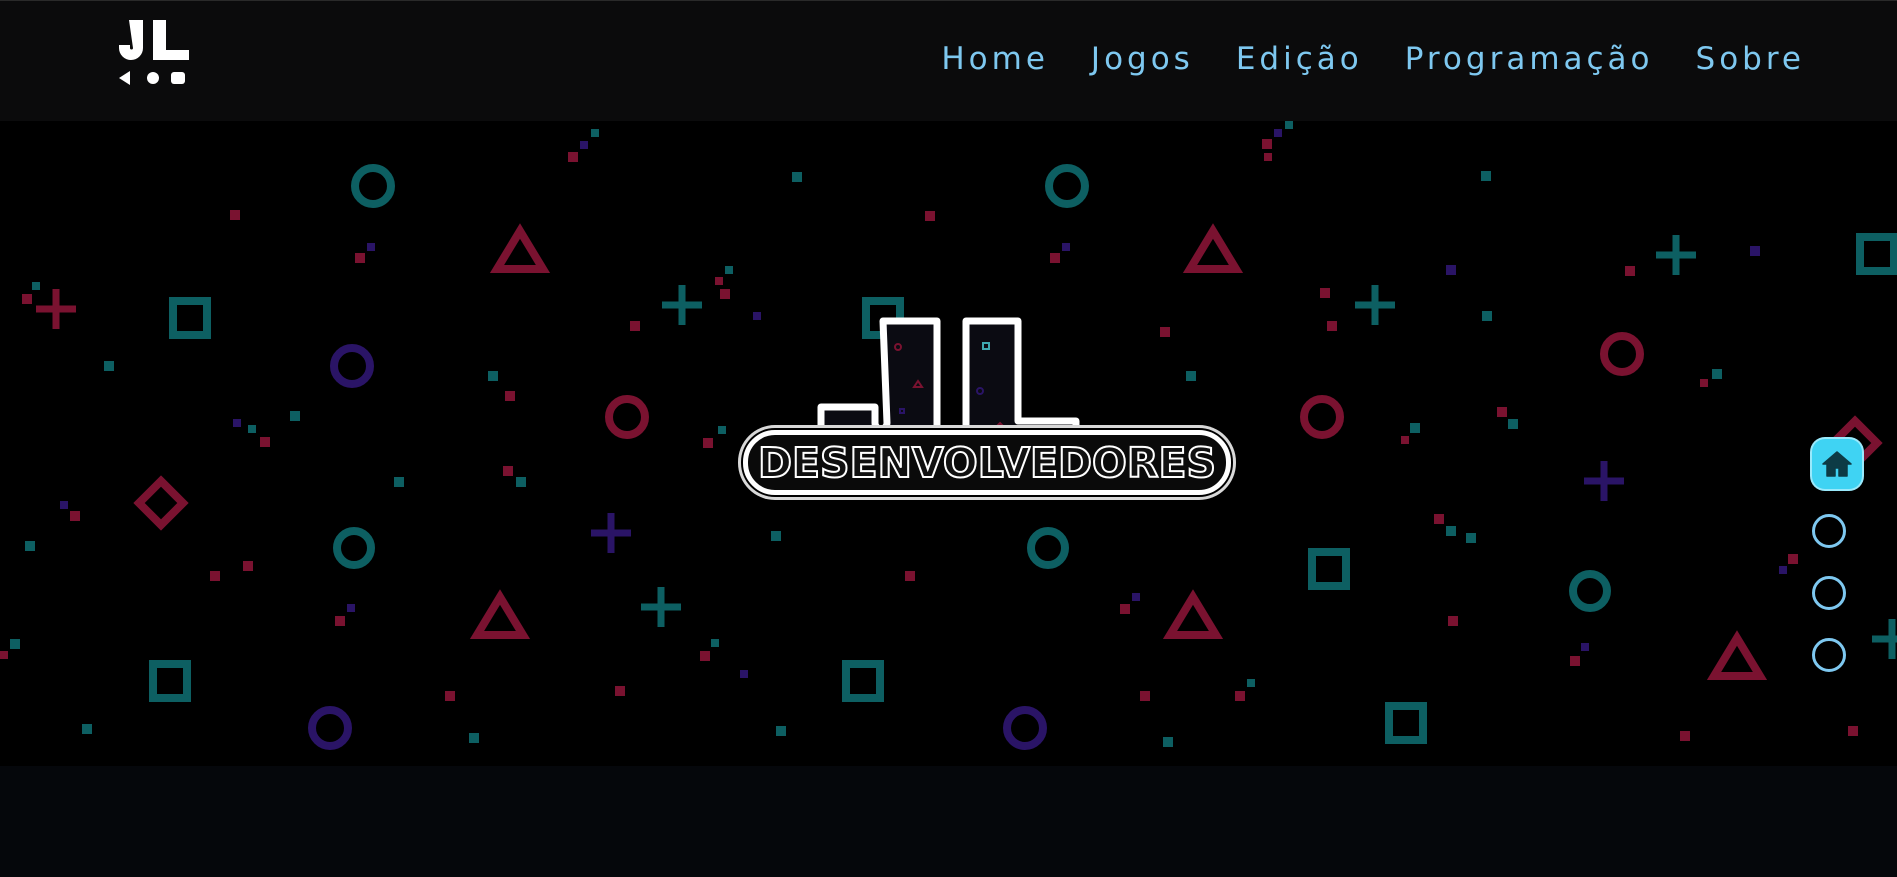 Image resolution: width=1897 pixels, height=877 pixels. What do you see at coordinates (1299, 59) in the screenshot?
I see `nav-link-edicao: Edição` at bounding box center [1299, 59].